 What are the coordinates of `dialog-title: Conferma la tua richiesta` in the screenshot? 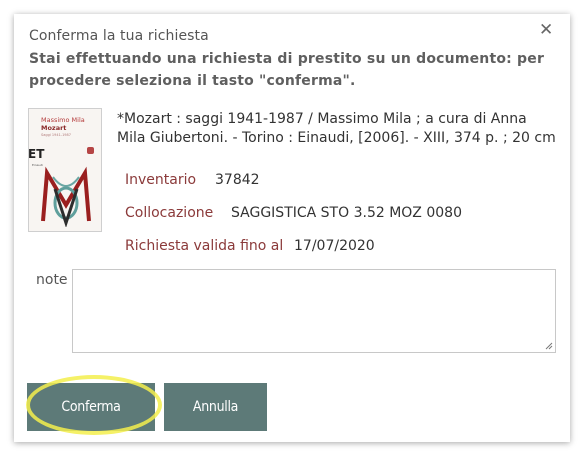 It's located at (119, 36).